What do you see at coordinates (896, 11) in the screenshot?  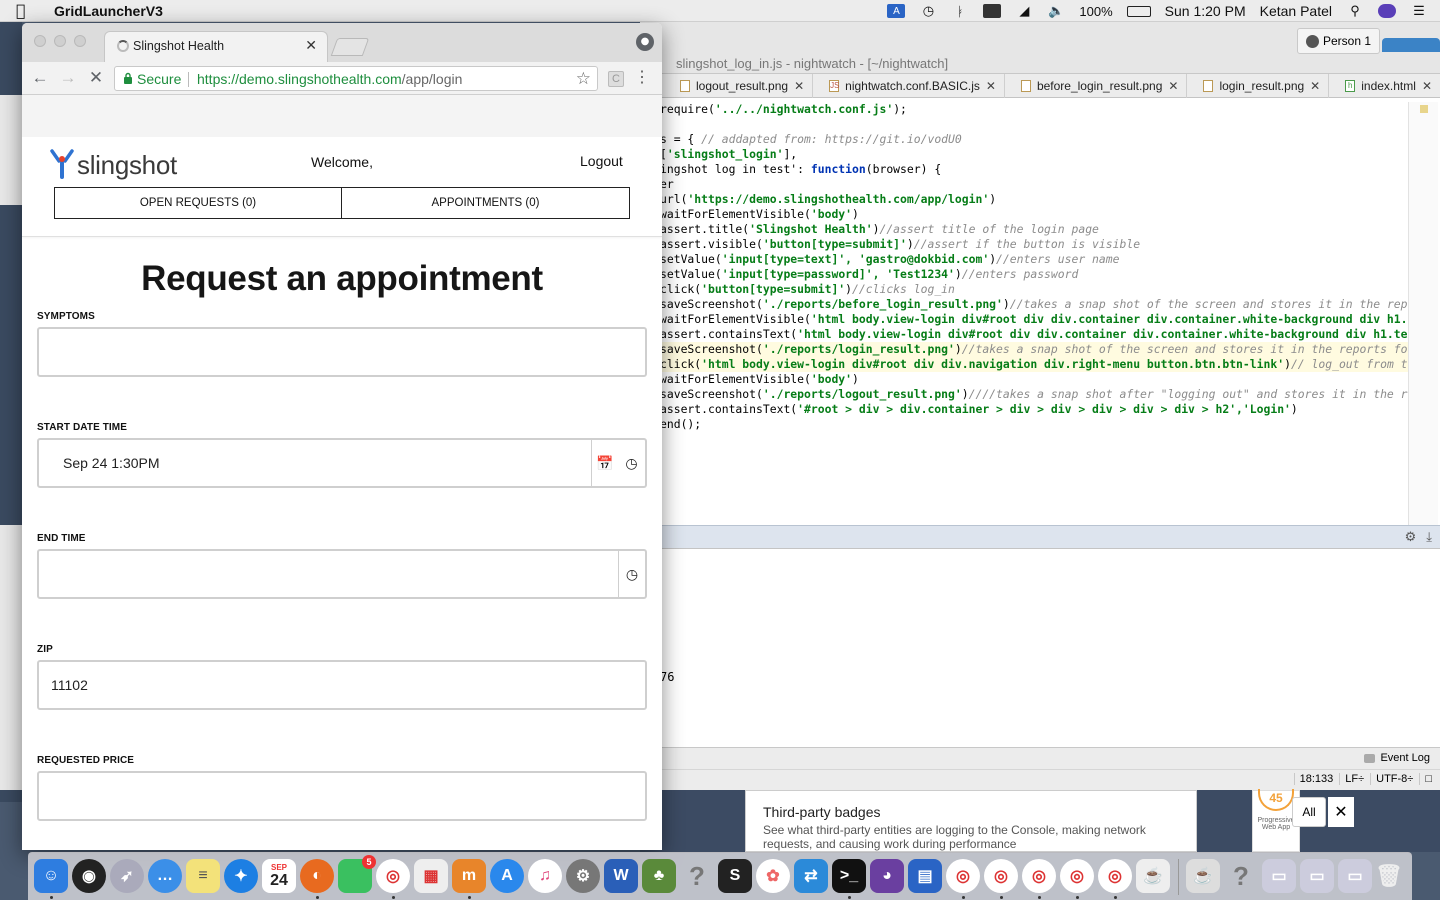 I see `translate-icon: A` at bounding box center [896, 11].